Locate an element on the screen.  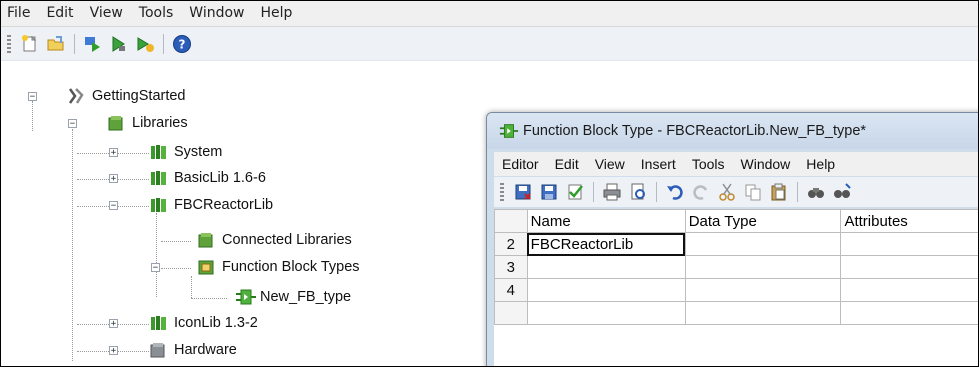
row-number: 3 is located at coordinates (511, 267).